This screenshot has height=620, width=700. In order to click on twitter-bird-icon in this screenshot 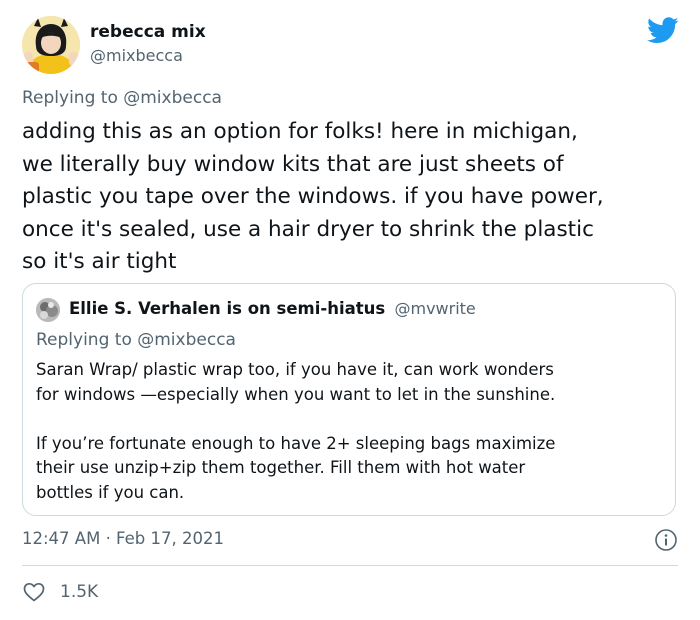, I will do `click(663, 30)`.